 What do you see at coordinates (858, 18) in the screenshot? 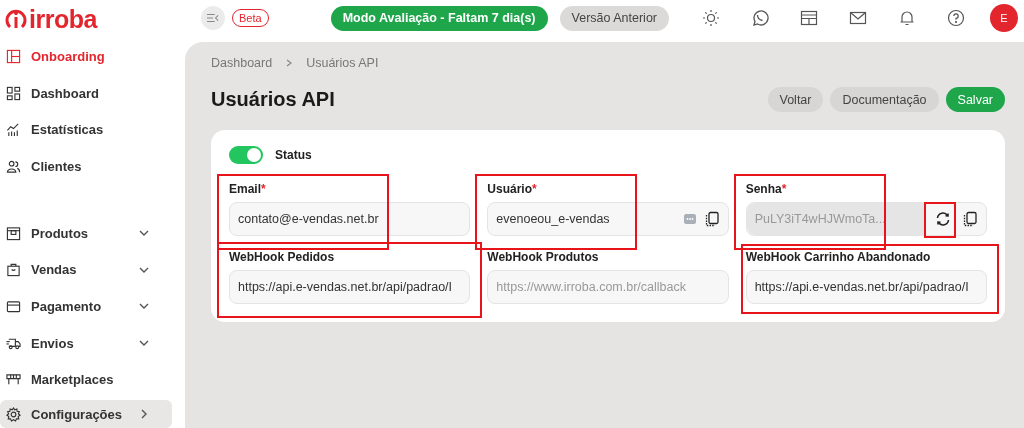
I see `mail-icon` at bounding box center [858, 18].